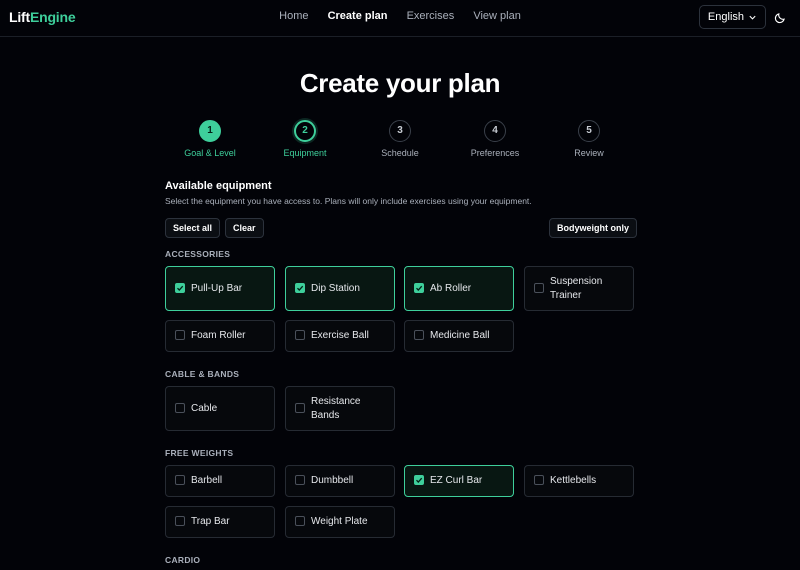 The height and width of the screenshot is (570, 800). I want to click on equipment-name: Suspension Trainer, so click(576, 288).